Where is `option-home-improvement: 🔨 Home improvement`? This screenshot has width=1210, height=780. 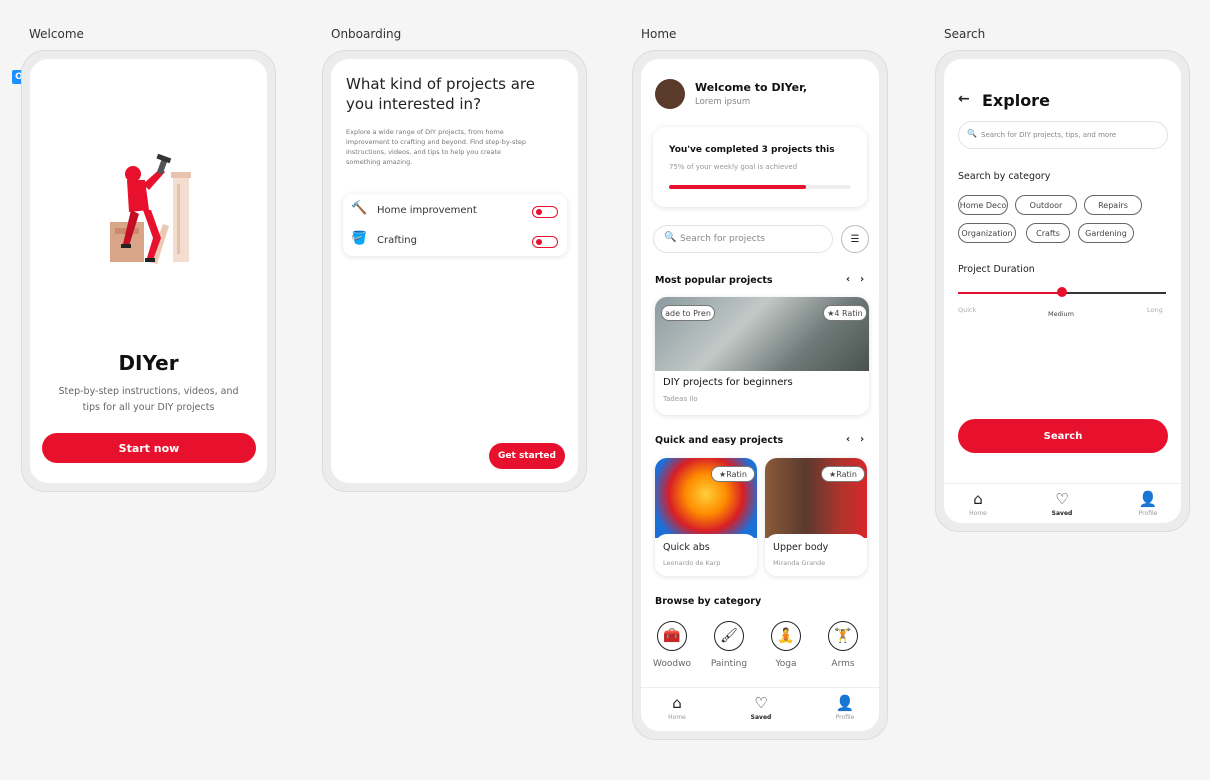
option-home-improvement: 🔨 Home improvement is located at coordinates (455, 211).